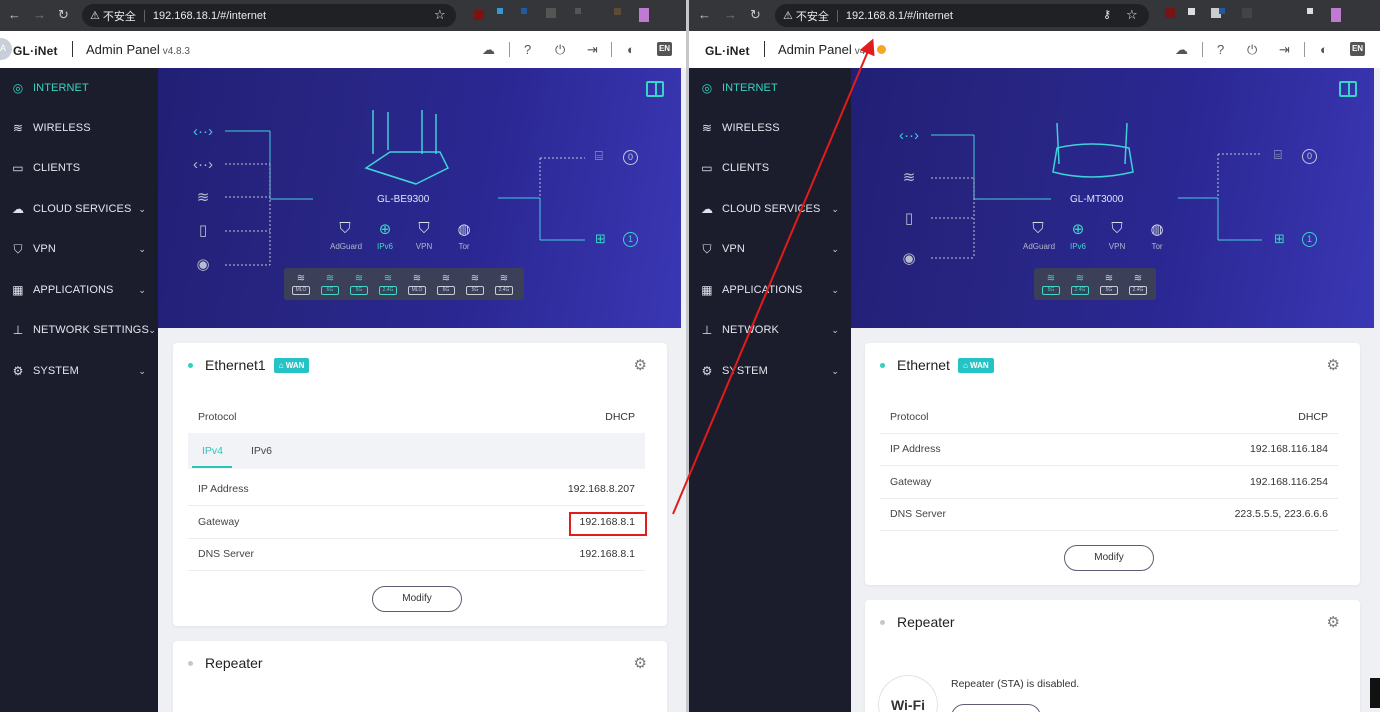 This screenshot has height=712, width=1380. What do you see at coordinates (261, 451) in the screenshot?
I see `tab-ipv6: IPv6` at bounding box center [261, 451].